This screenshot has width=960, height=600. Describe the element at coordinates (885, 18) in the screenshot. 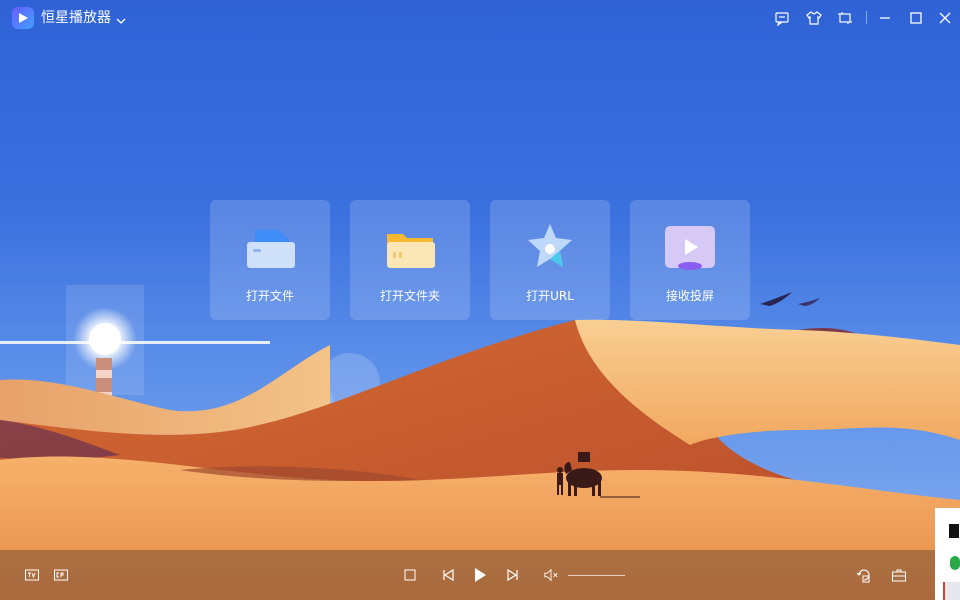

I see `minimize-icon` at that location.